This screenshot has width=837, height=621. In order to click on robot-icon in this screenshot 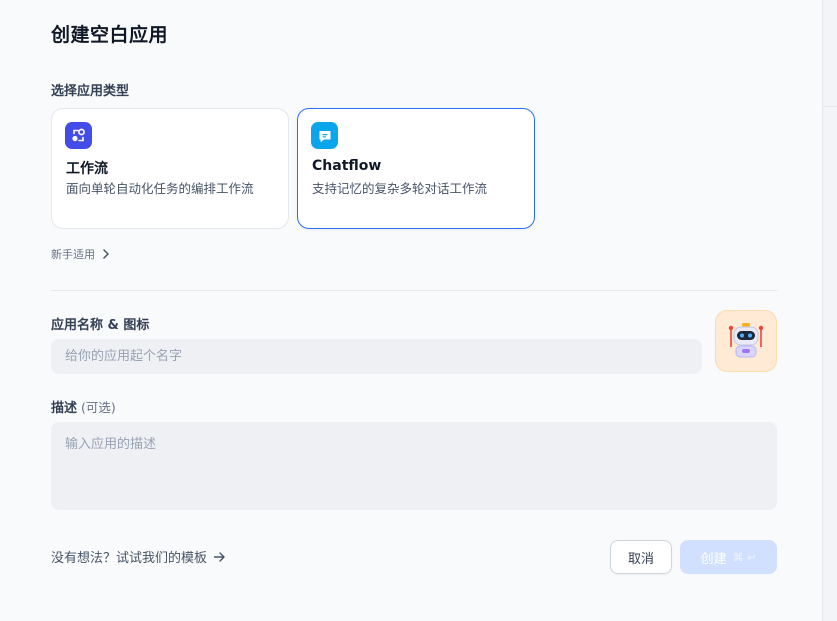, I will do `click(746, 340)`.